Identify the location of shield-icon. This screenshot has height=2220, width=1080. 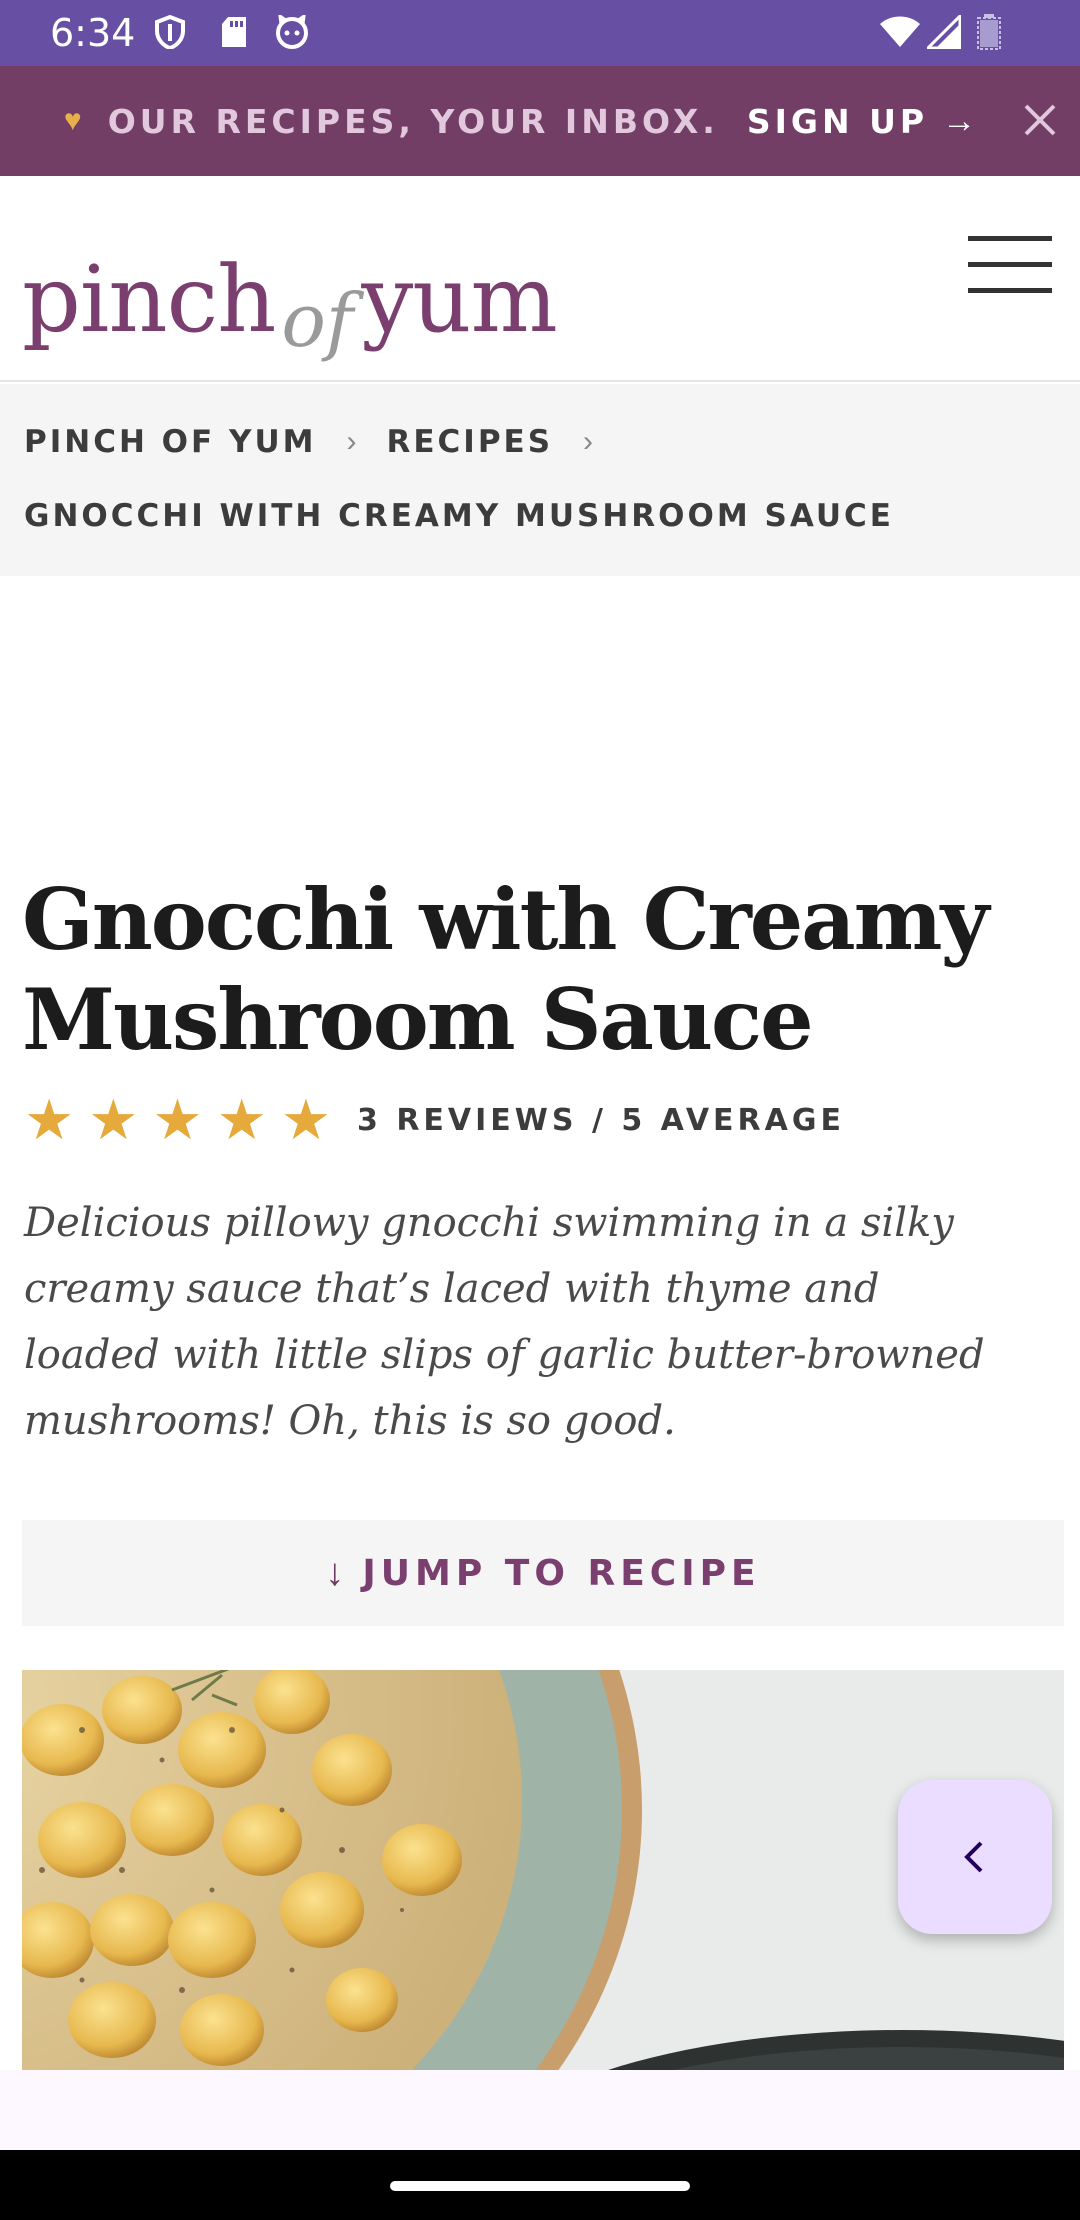
(170, 32).